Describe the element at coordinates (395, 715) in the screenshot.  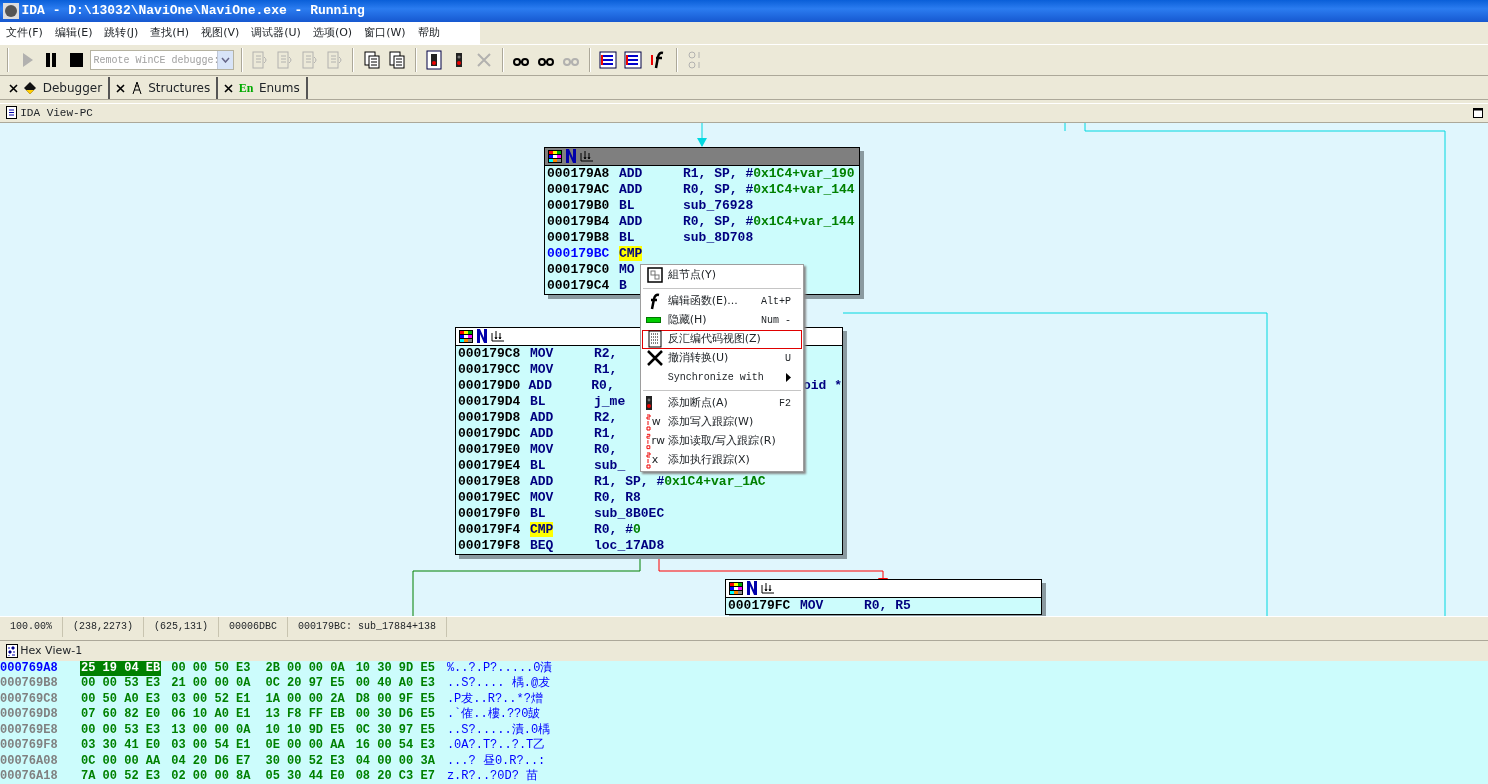
I see `hex-bytes: 00 30 D6 E5` at that location.